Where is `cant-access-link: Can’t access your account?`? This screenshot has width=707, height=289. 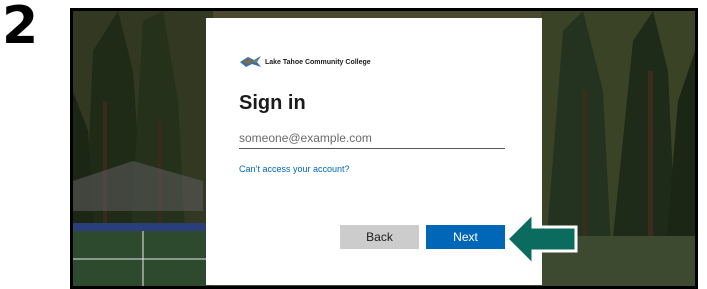 cant-access-link: Can’t access your account? is located at coordinates (294, 169).